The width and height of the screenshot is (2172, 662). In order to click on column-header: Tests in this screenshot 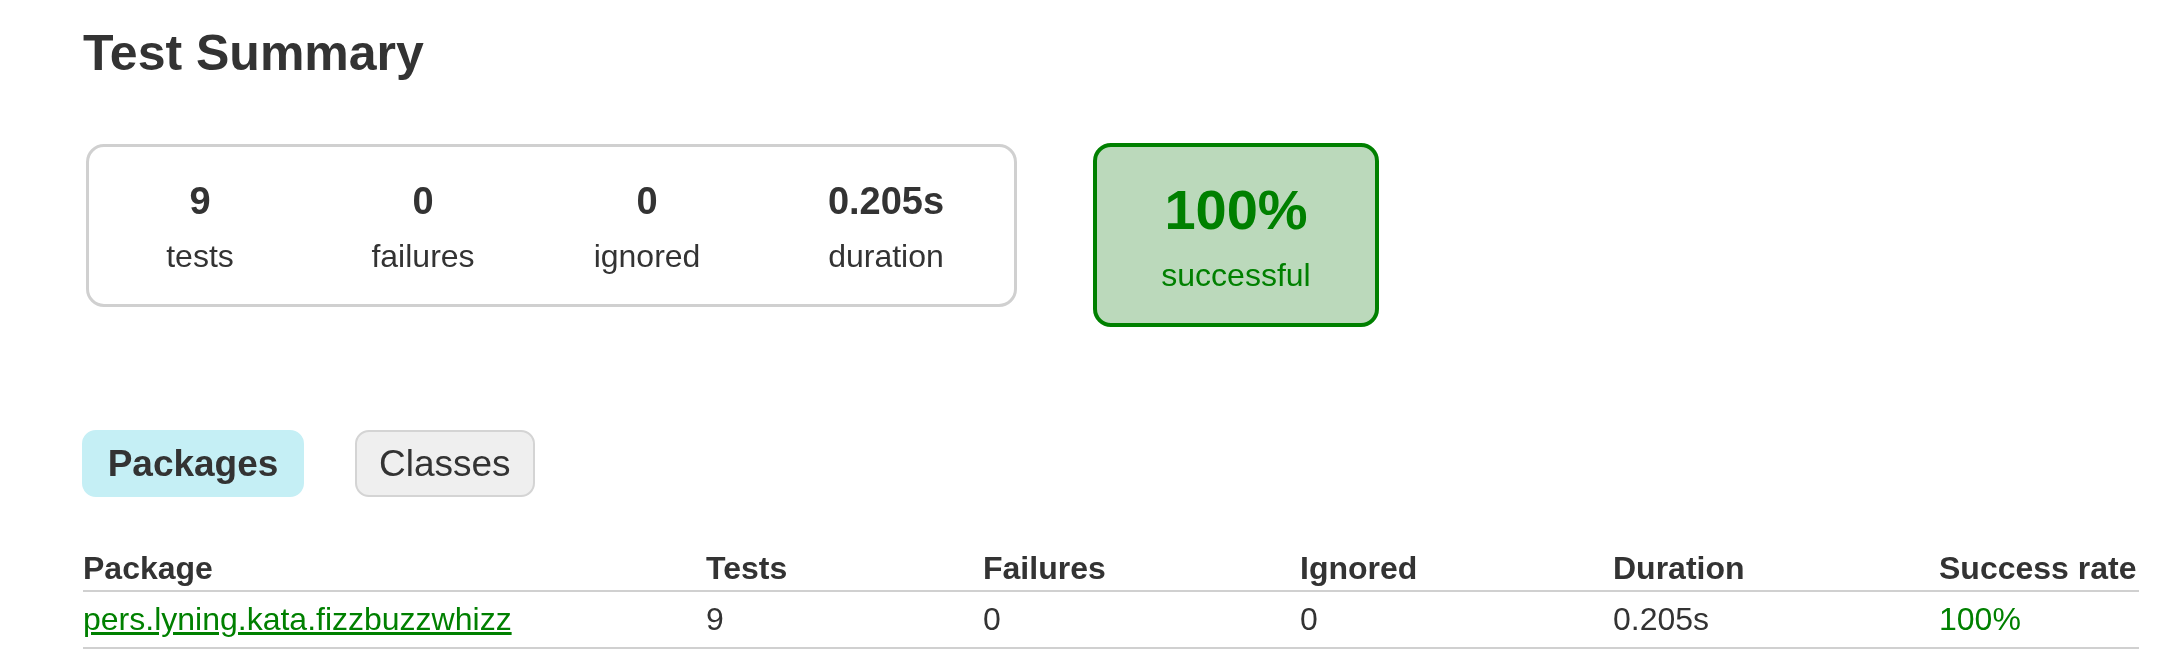, I will do `click(747, 568)`.